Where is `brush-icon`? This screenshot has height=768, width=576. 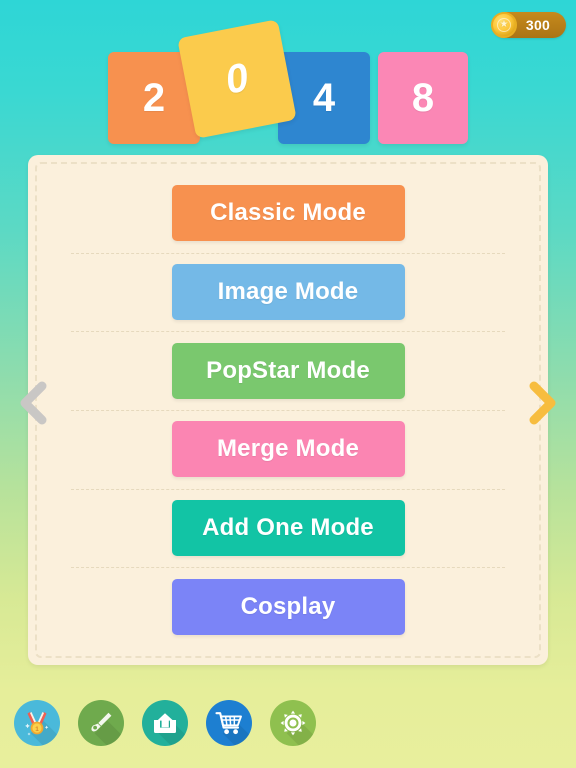
brush-icon is located at coordinates (101, 722).